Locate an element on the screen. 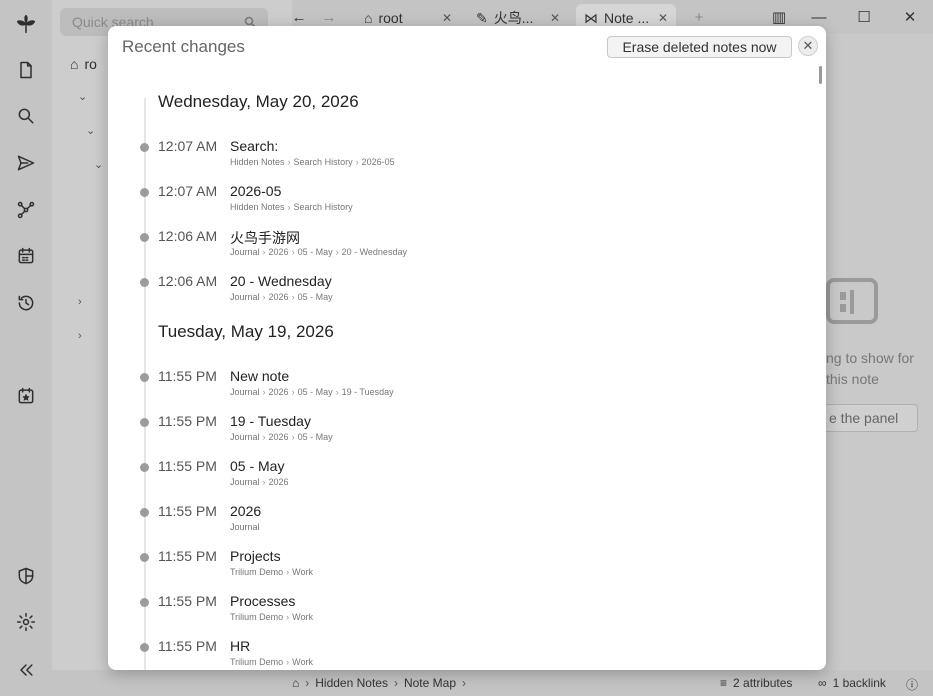 The width and height of the screenshot is (933, 696). erase-deleted-notes-button: Erase deleted notes now is located at coordinates (699, 47).